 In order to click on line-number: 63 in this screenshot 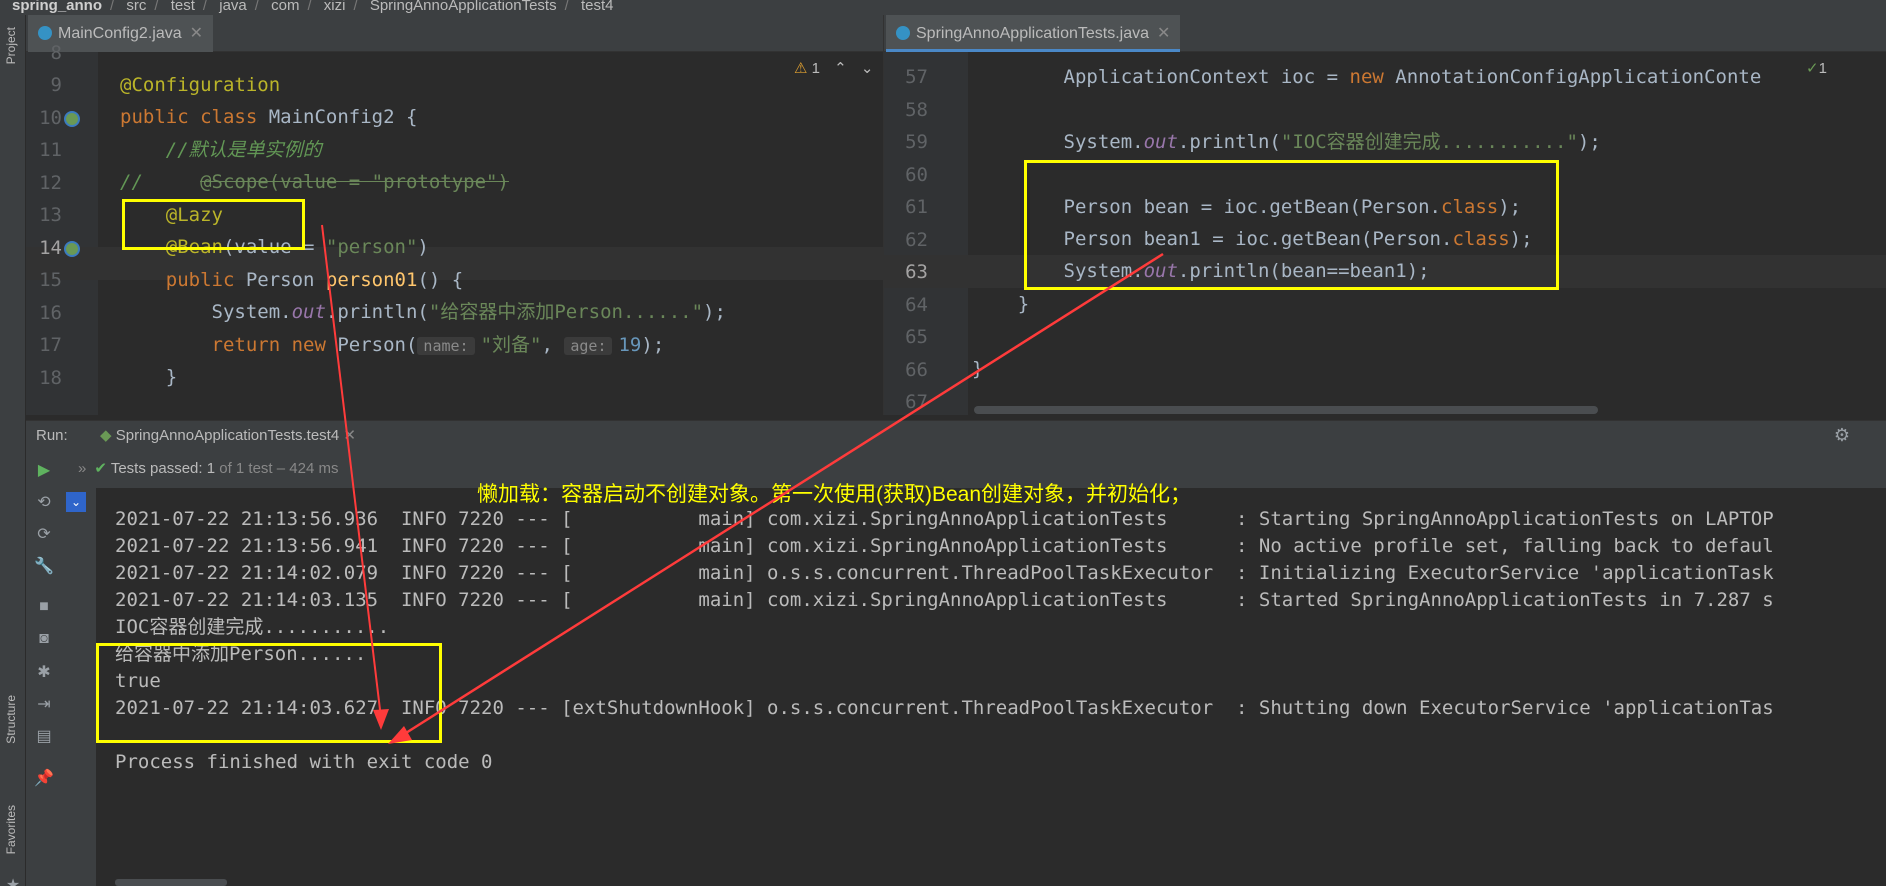, I will do `click(916, 272)`.